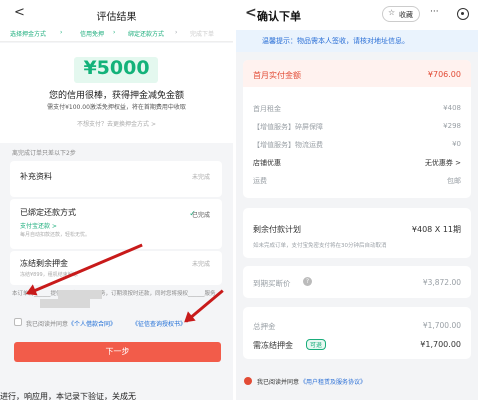  What do you see at coordinates (267, 109) in the screenshot?
I see `fee-label: 首月租金` at bounding box center [267, 109].